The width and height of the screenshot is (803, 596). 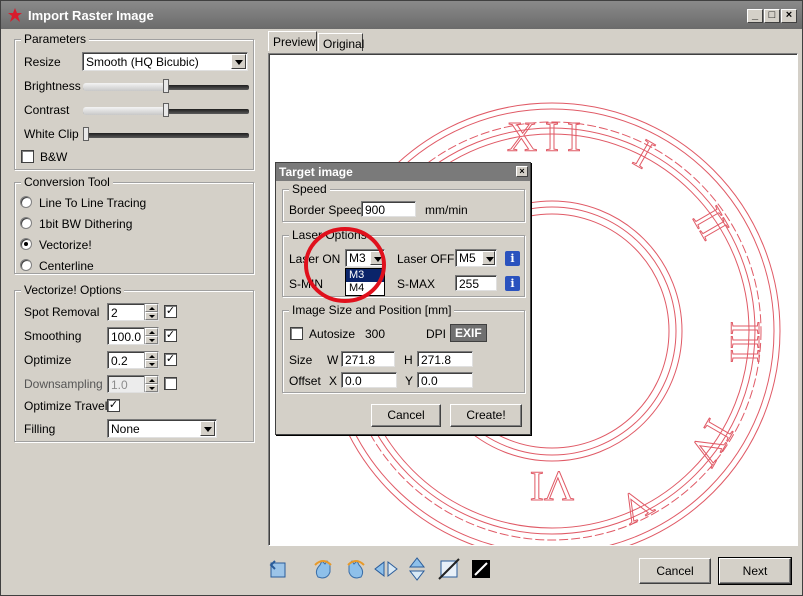 What do you see at coordinates (755, 571) in the screenshot?
I see `next-button: Next` at bounding box center [755, 571].